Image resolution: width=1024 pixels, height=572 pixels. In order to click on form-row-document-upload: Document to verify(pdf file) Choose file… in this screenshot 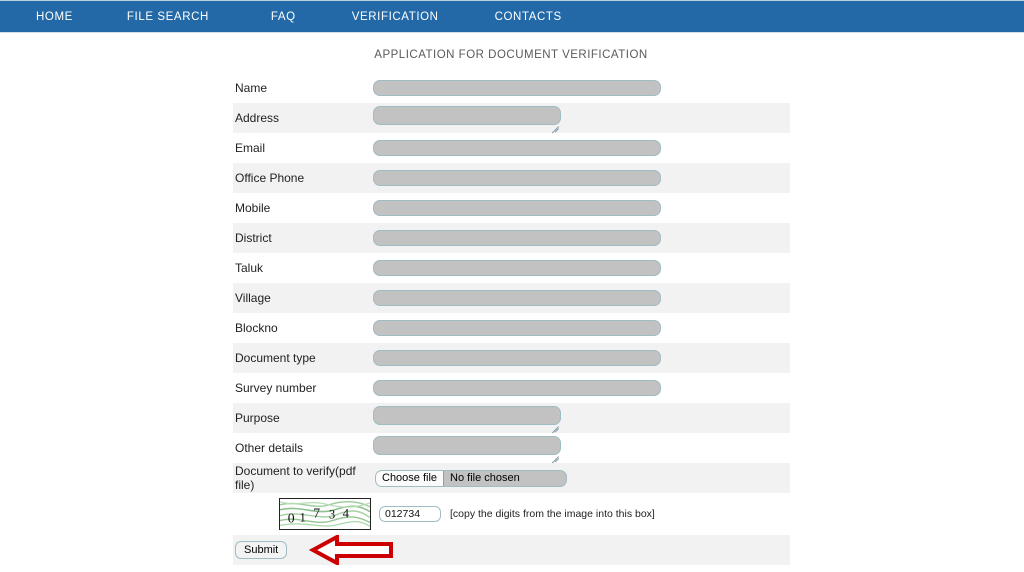, I will do `click(511, 478)`.